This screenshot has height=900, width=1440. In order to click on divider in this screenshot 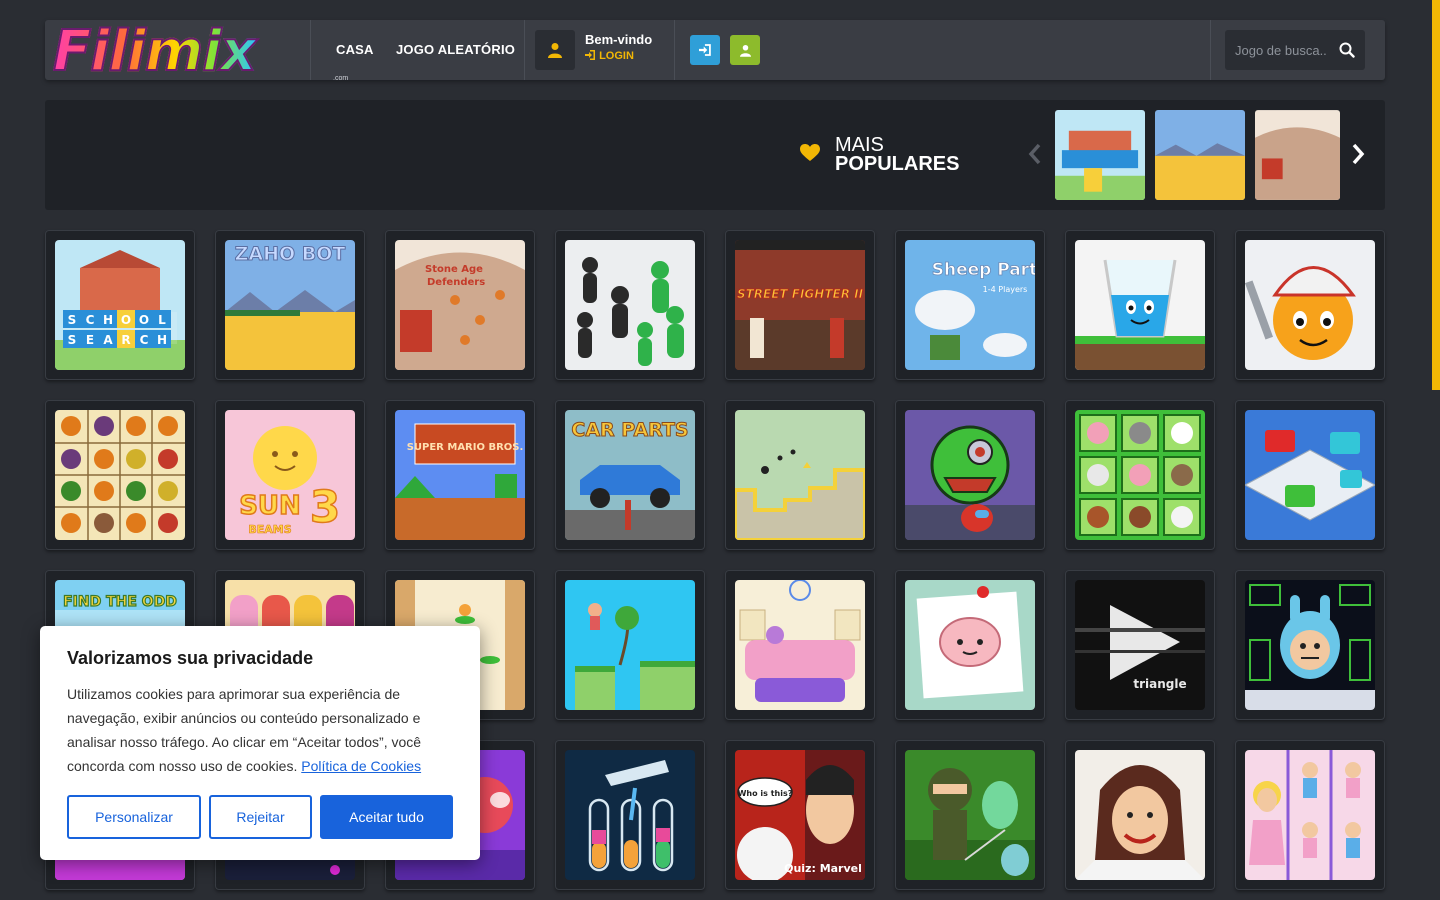, I will do `click(674, 50)`.